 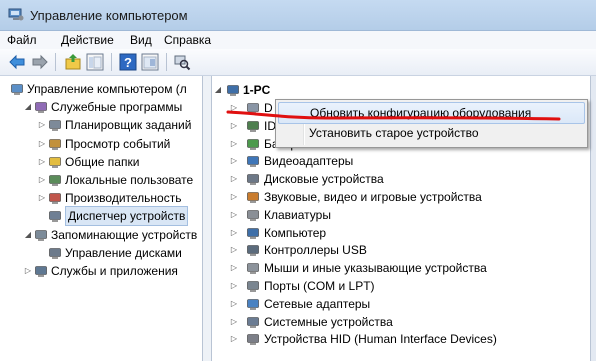 I want to click on tree-item: ▷ Службы и приложения, so click(x=101, y=271).